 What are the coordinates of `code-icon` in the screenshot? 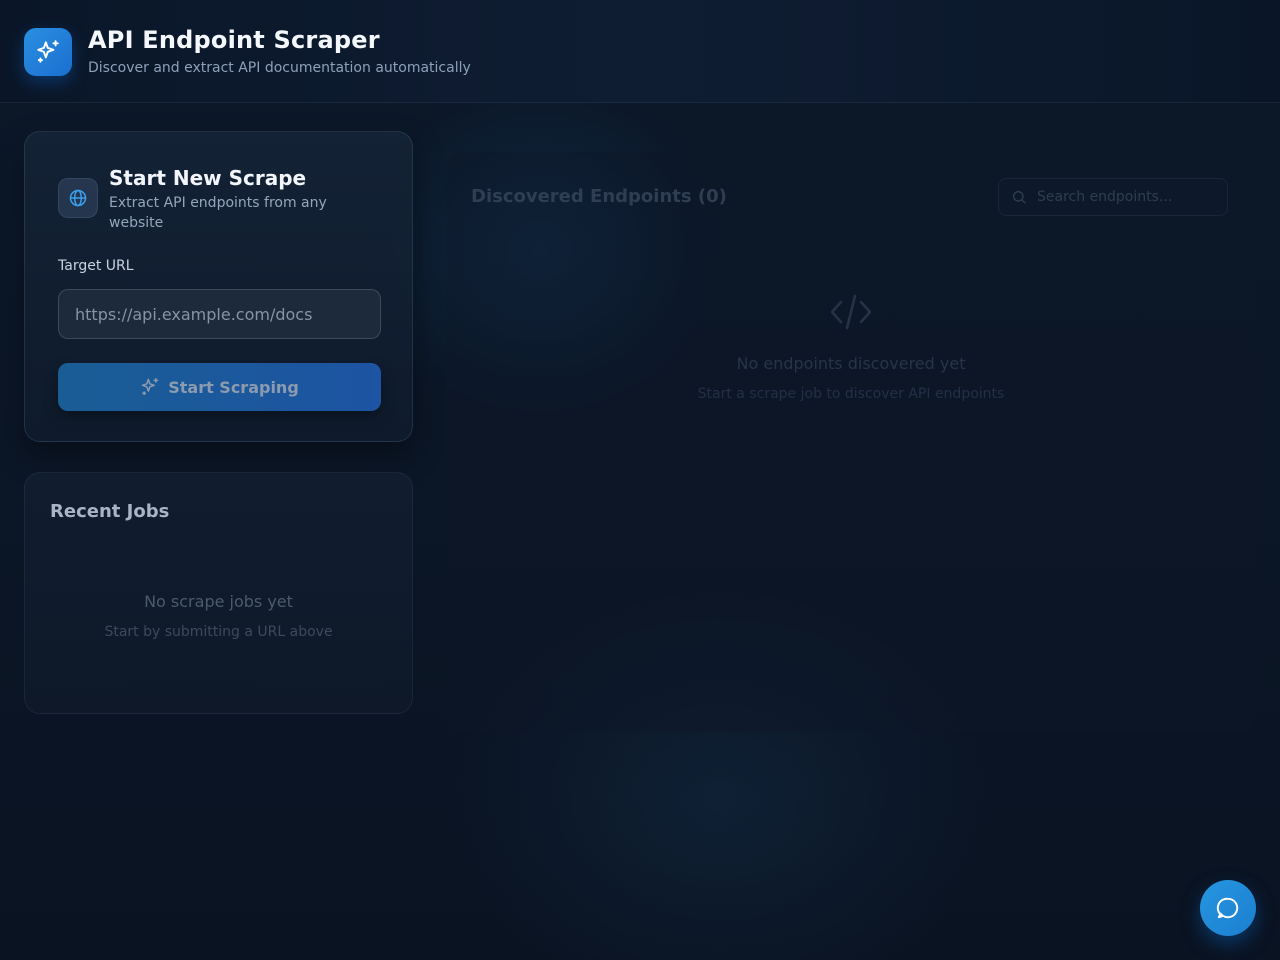 It's located at (851, 312).